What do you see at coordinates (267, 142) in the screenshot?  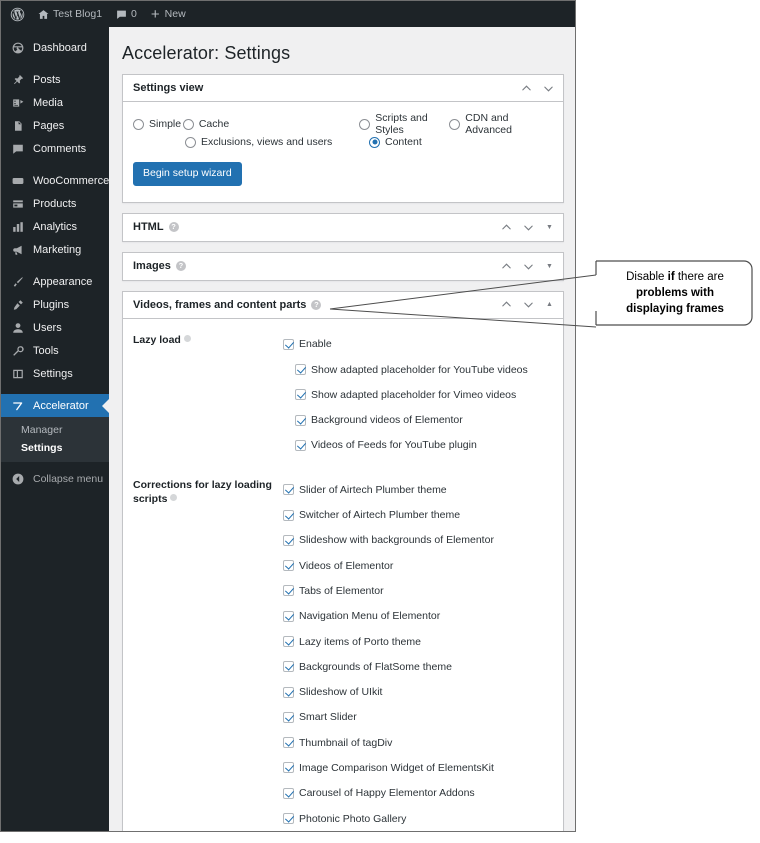 I see `radio-label: Exclusions, views and users` at bounding box center [267, 142].